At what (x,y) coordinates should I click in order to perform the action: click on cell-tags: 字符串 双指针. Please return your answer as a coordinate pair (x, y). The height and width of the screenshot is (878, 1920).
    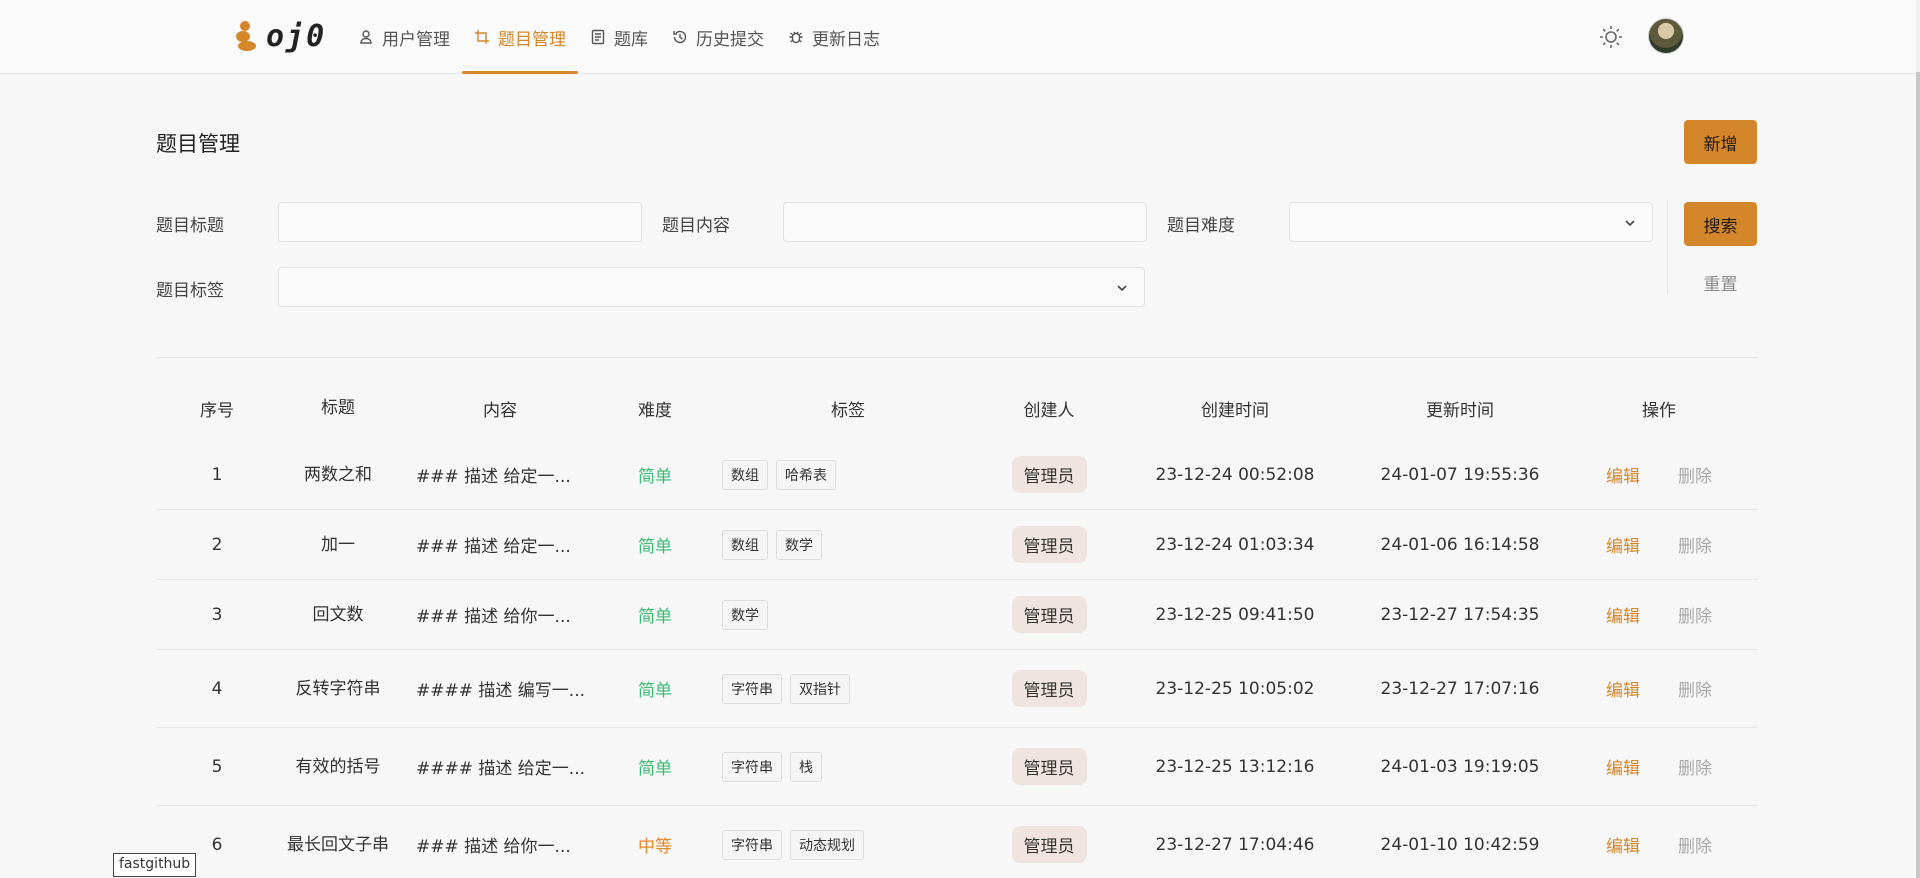
    Looking at the image, I should click on (848, 688).